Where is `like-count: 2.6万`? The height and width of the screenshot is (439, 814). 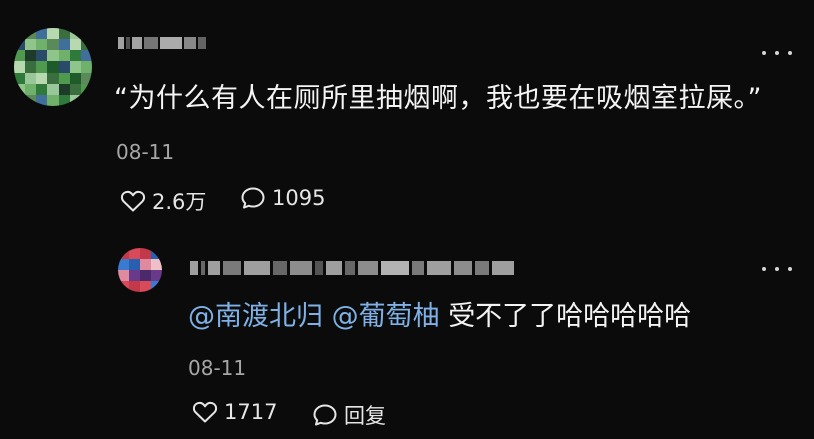 like-count: 2.6万 is located at coordinates (179, 202).